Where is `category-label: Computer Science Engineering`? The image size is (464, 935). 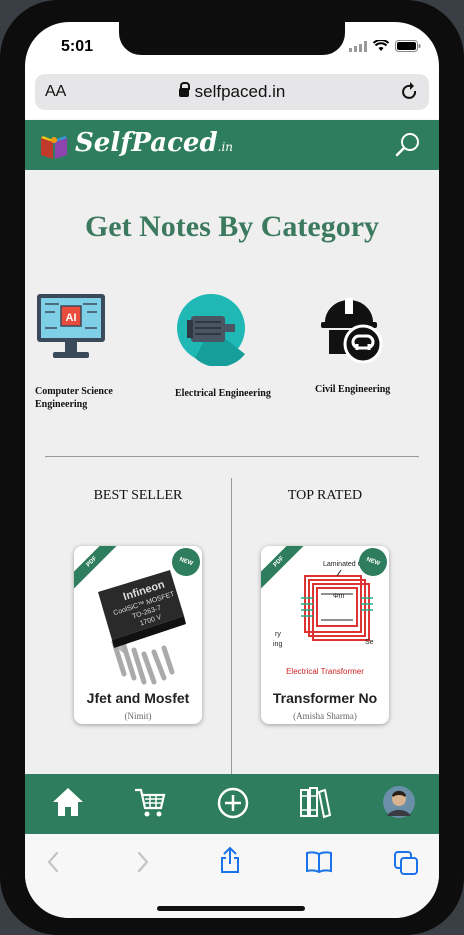 category-label: Computer Science Engineering is located at coordinates (74, 398).